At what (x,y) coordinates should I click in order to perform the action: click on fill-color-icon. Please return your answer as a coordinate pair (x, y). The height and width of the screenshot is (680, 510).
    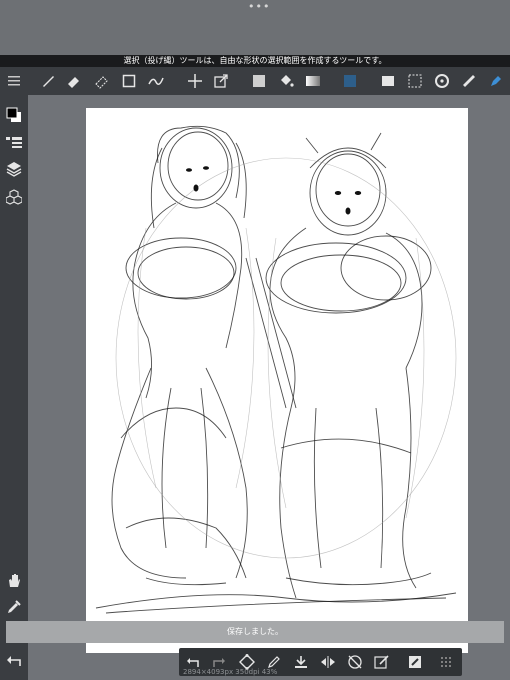
    Looking at the image, I should click on (259, 81).